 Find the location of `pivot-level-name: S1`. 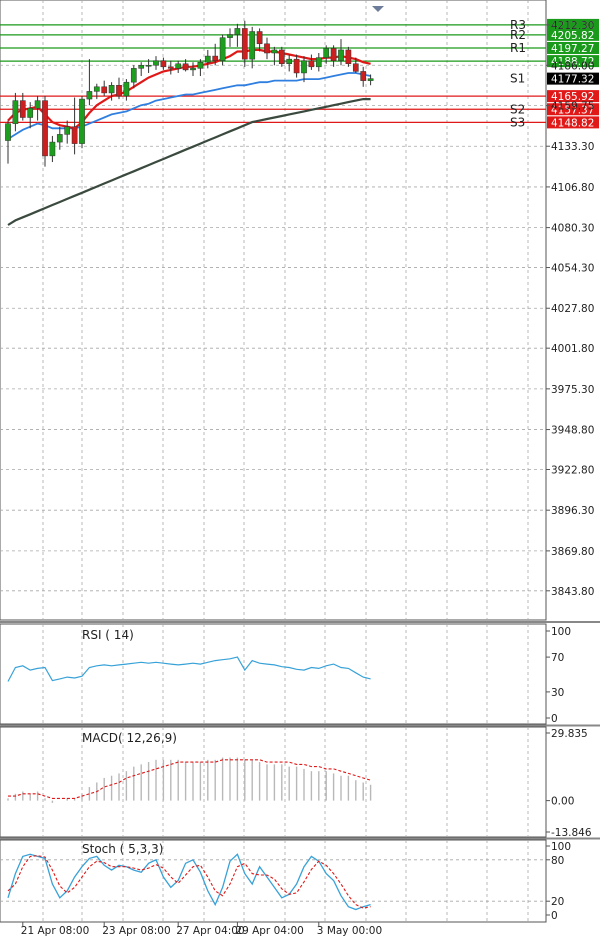

pivot-level-name: S1 is located at coordinates (517, 79).